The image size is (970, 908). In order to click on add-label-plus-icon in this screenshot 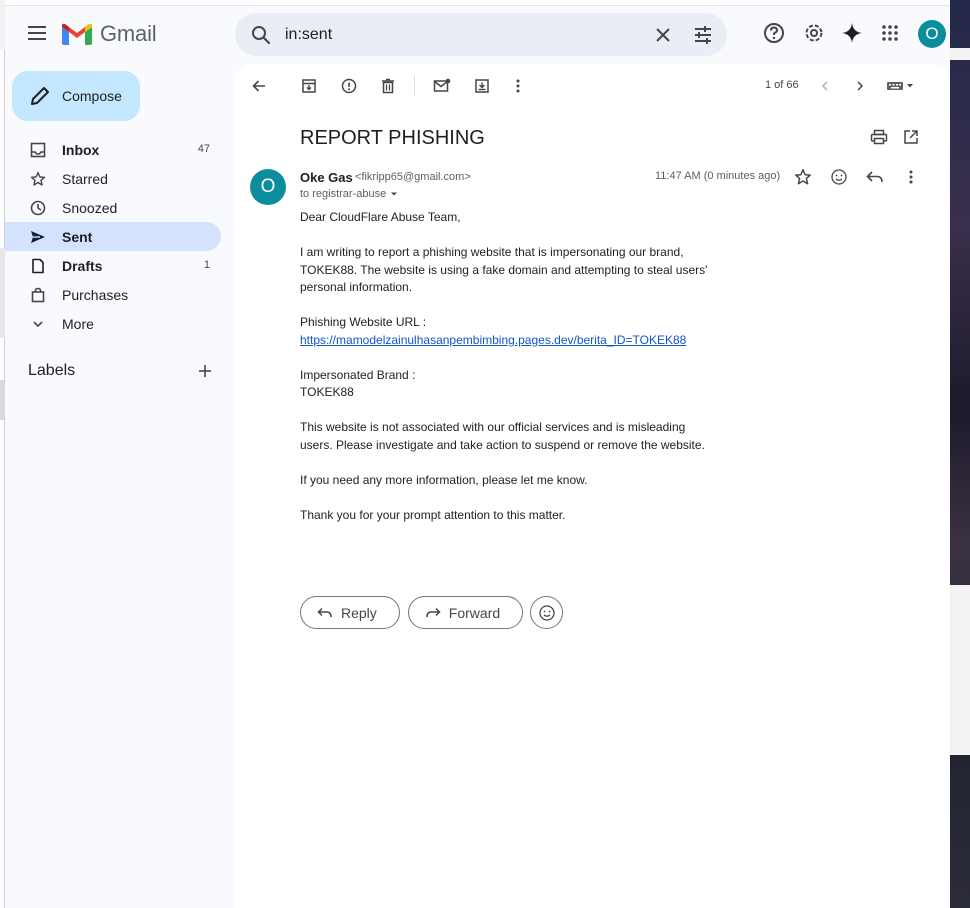, I will do `click(205, 371)`.